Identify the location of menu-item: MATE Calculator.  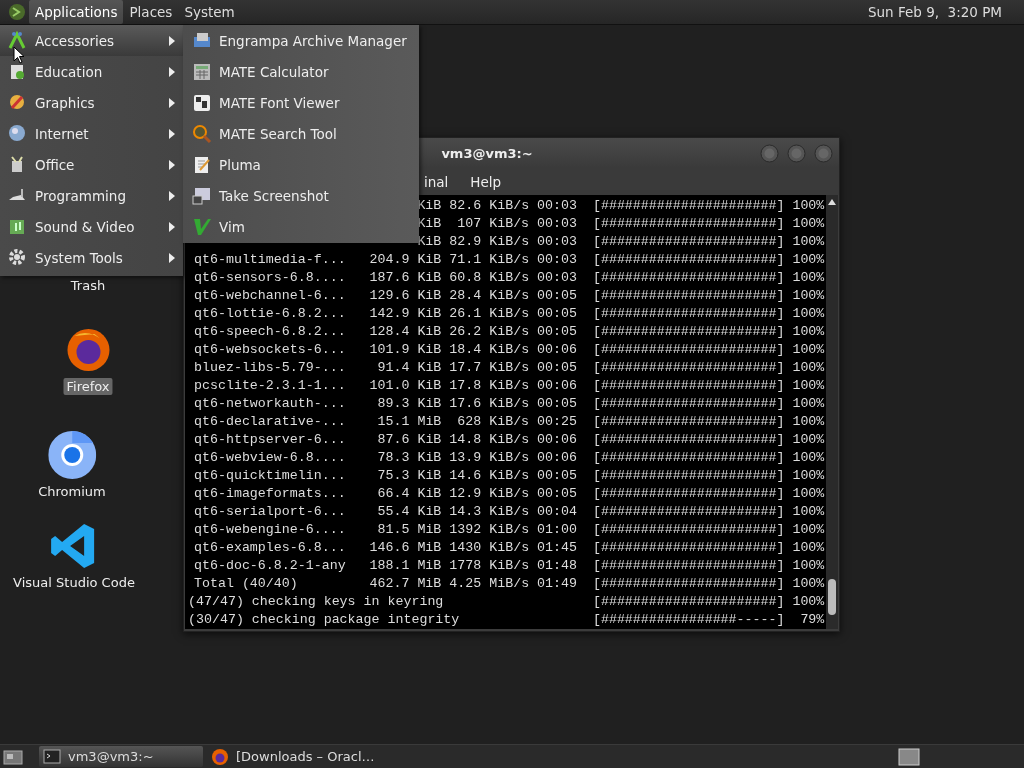
(301, 71).